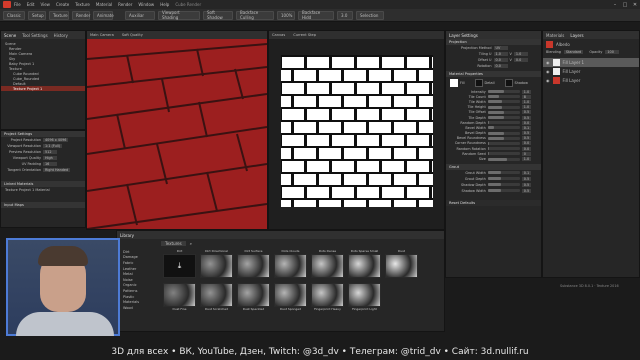  I want to click on project-prop-value: 1:1 (Full), so click(52, 146).